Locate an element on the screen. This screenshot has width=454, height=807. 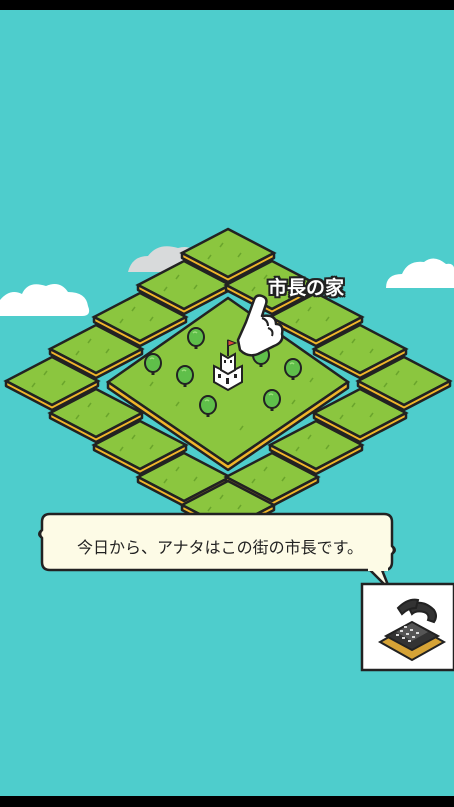
cloud-right is located at coordinates (420, 273).